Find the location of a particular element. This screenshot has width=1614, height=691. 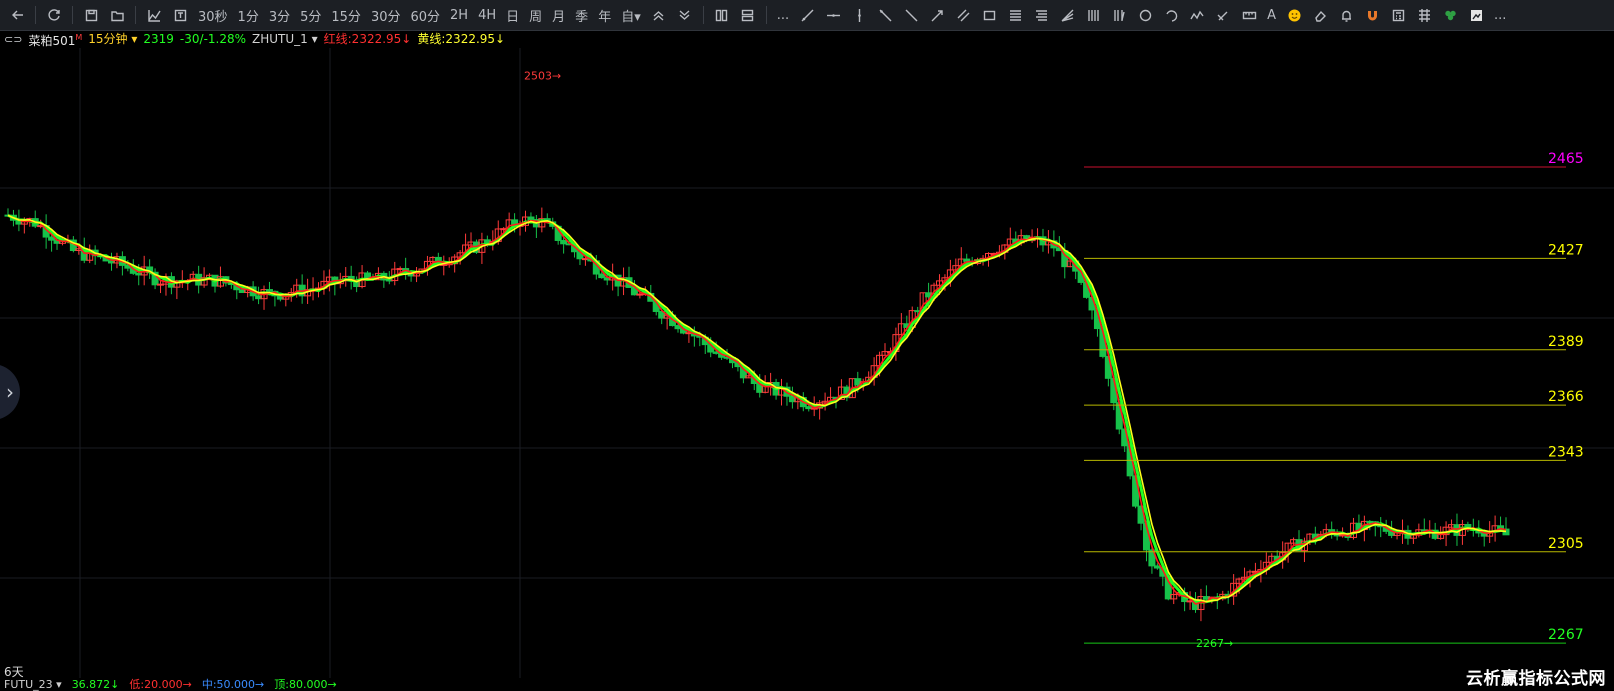

ray-icon is located at coordinates (885, 15).